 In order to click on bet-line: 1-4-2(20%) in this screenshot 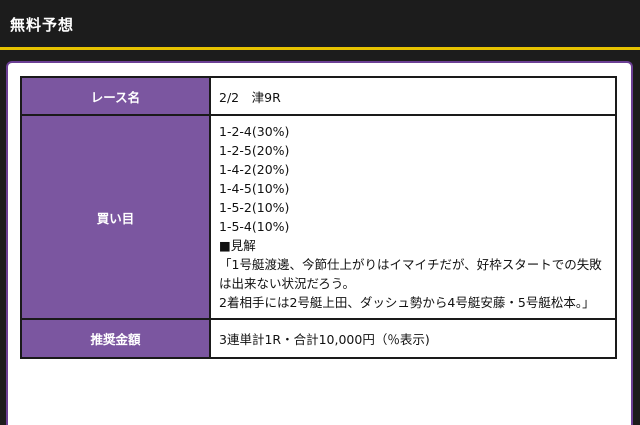, I will do `click(254, 169)`.